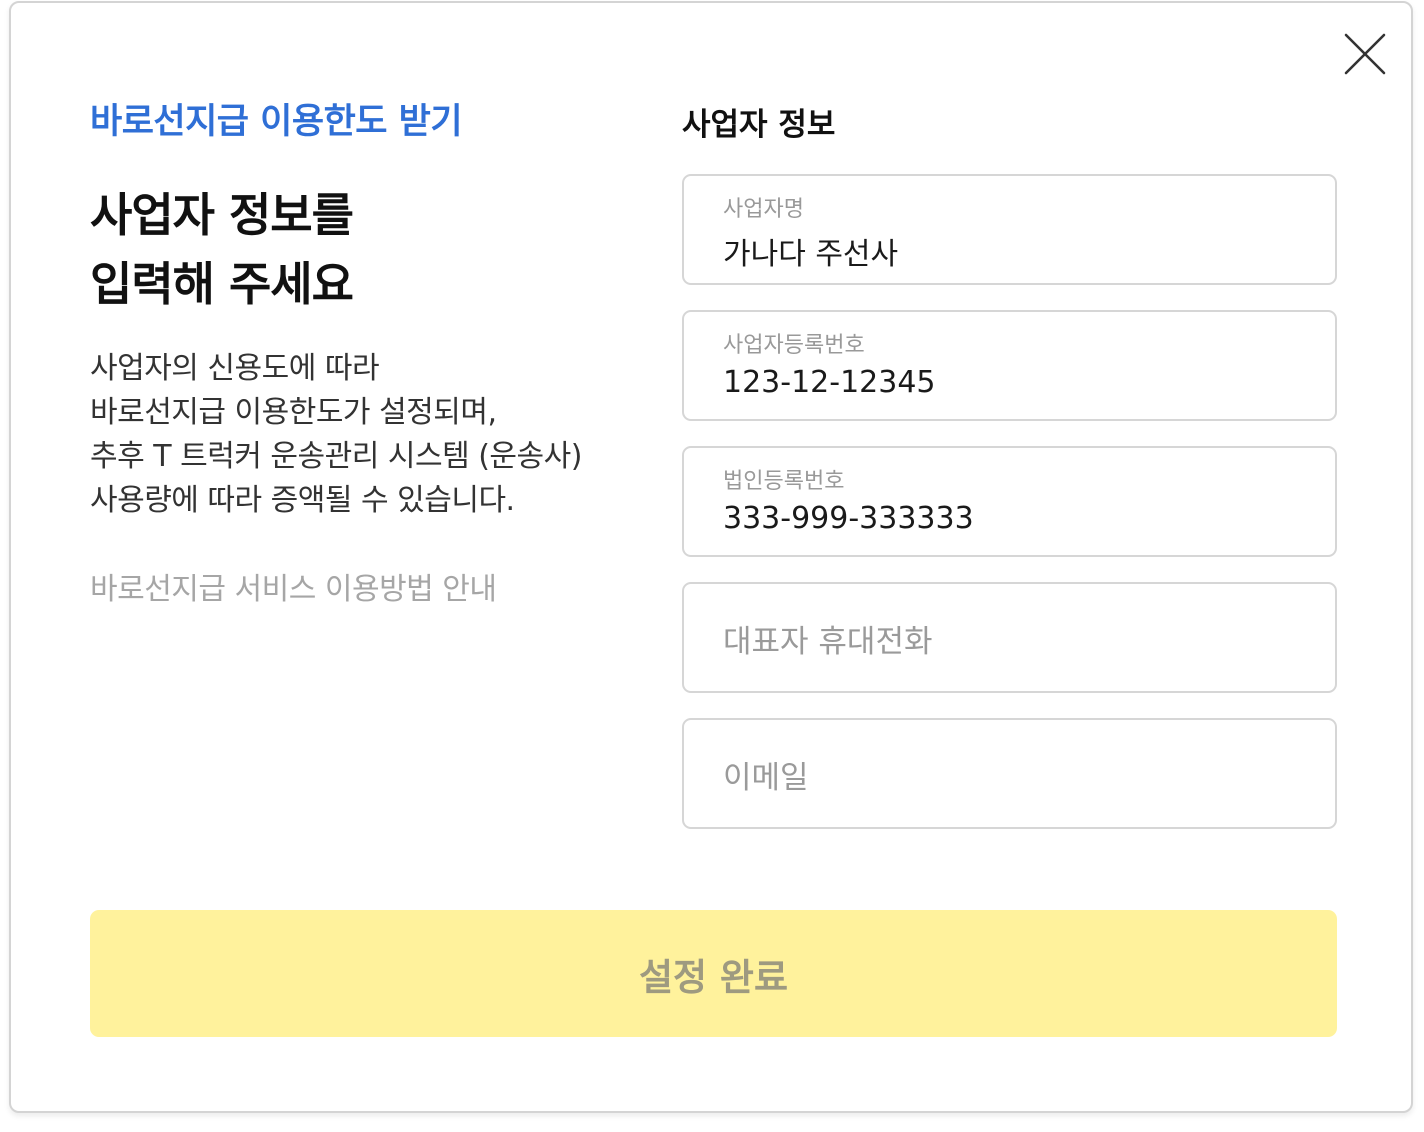 Image resolution: width=1424 pixels, height=1132 pixels. What do you see at coordinates (302, 500) in the screenshot?
I see `description-line-4: 사용량에 따라 증액될 수 있습니다.` at bounding box center [302, 500].